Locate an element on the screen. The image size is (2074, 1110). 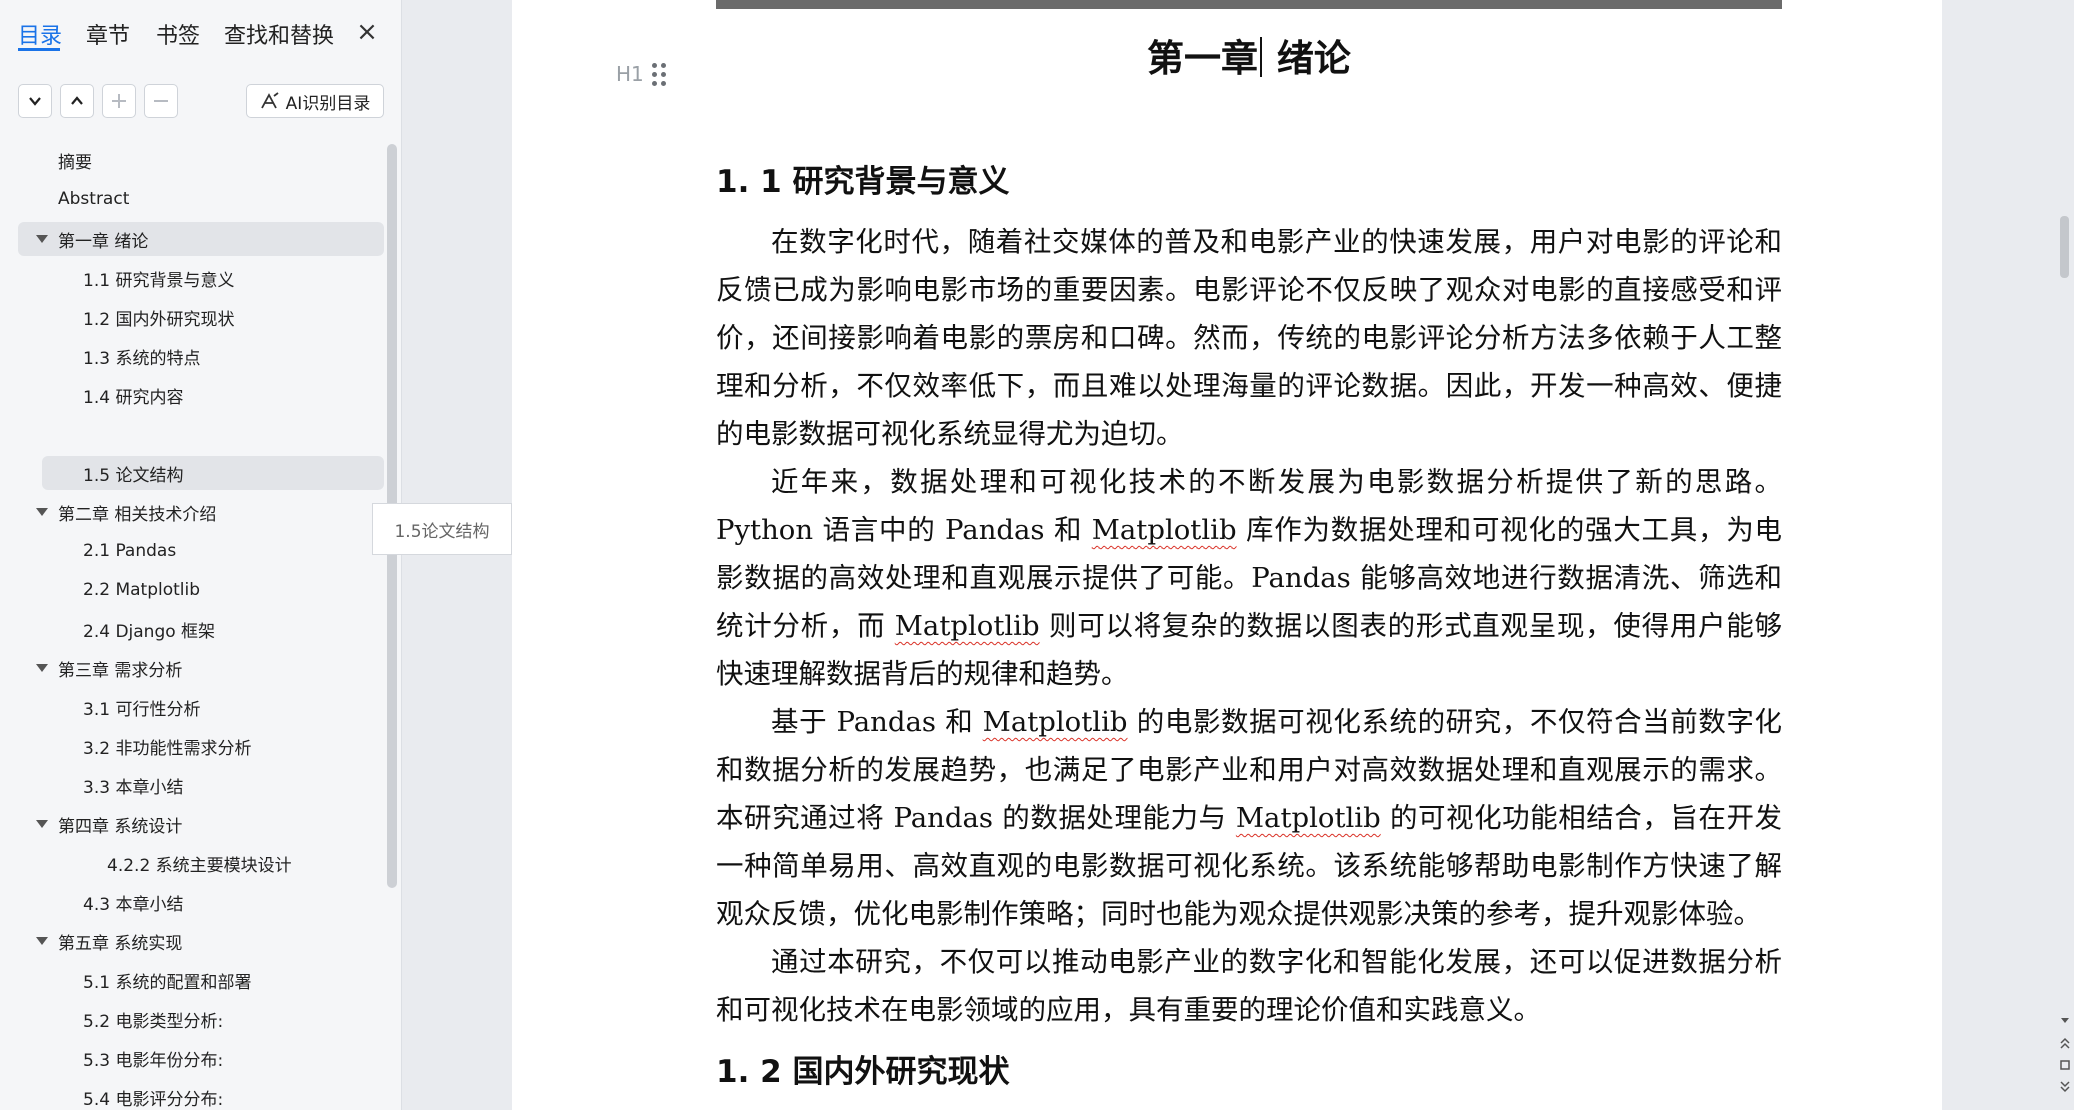
toc-item-label: 1.1 研究背景与意义 is located at coordinates (159, 280).